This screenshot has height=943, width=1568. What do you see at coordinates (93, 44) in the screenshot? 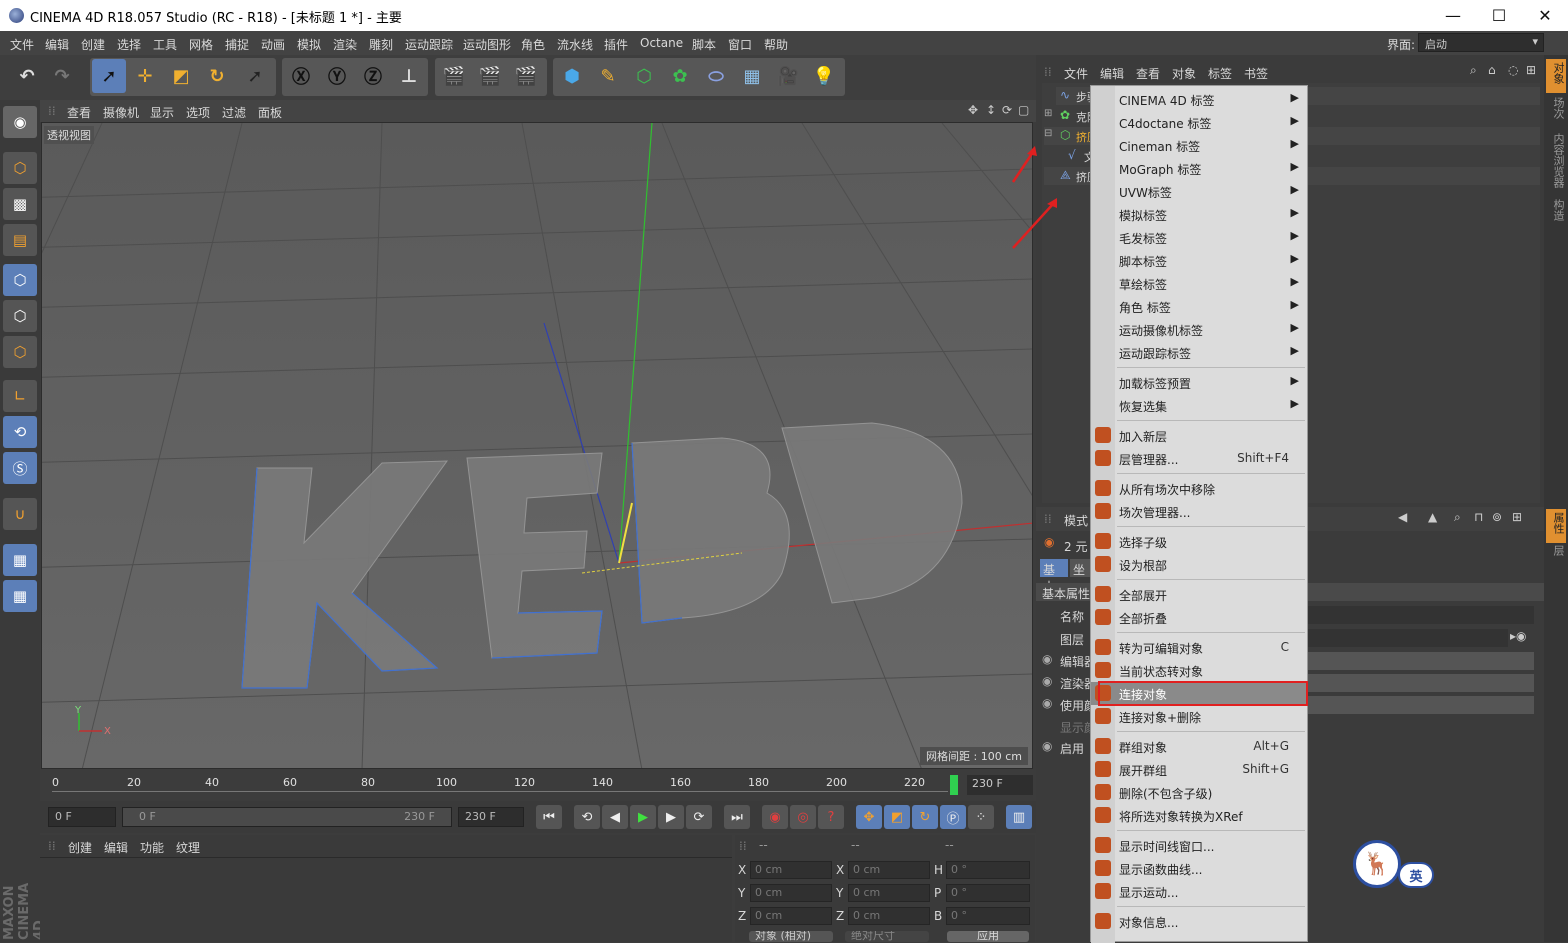
I see `menu-create: 创建` at bounding box center [93, 44].